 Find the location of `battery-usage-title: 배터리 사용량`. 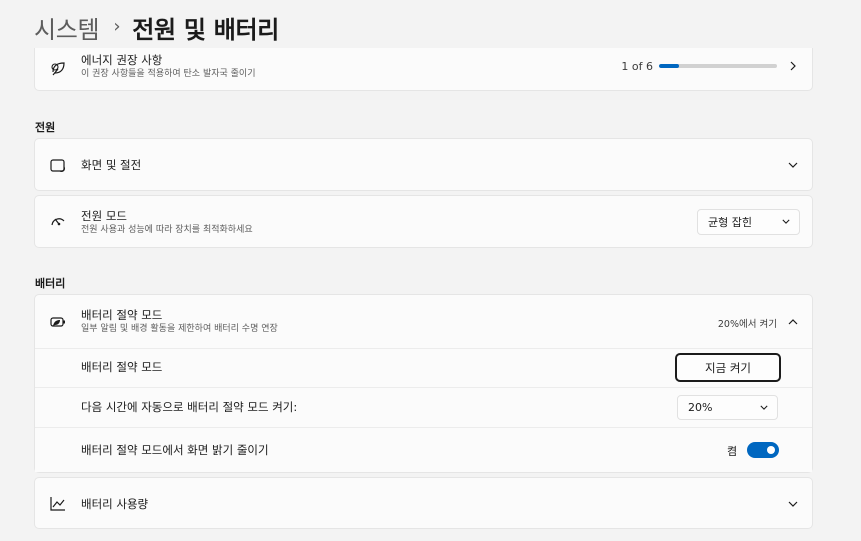

battery-usage-title: 배터리 사용량 is located at coordinates (115, 504).